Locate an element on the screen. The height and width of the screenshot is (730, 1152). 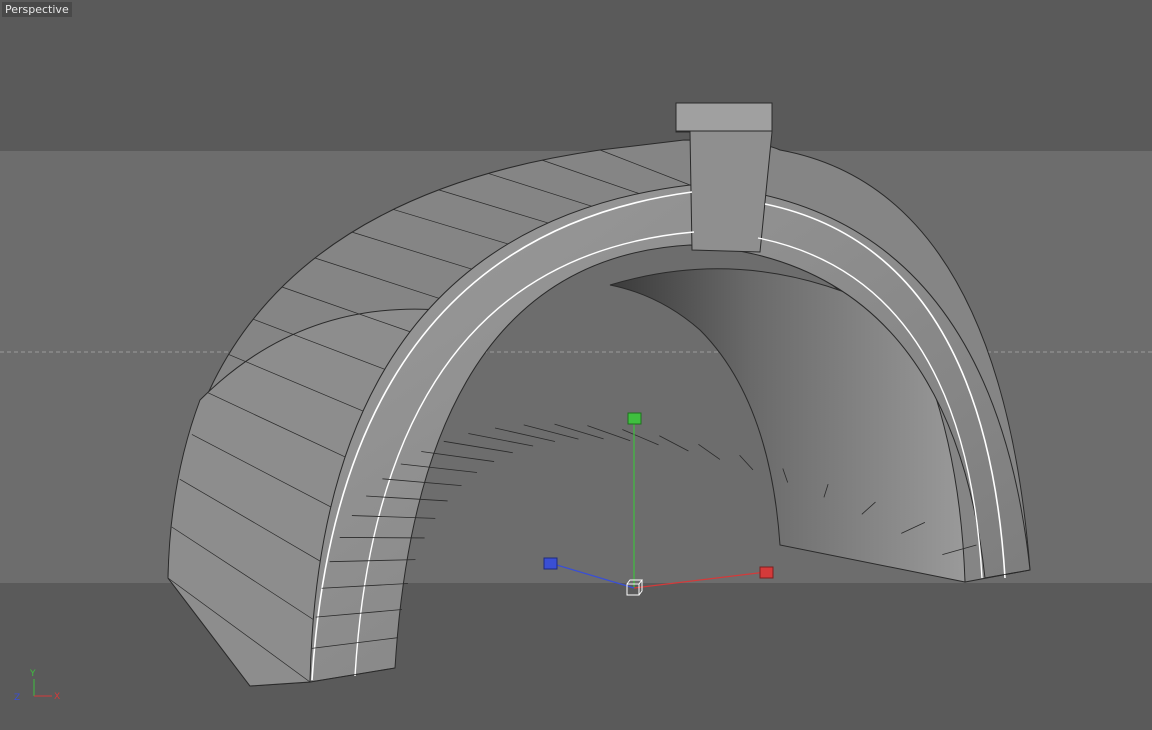
axis-indicator-x-label: X is located at coordinates (57, 697).